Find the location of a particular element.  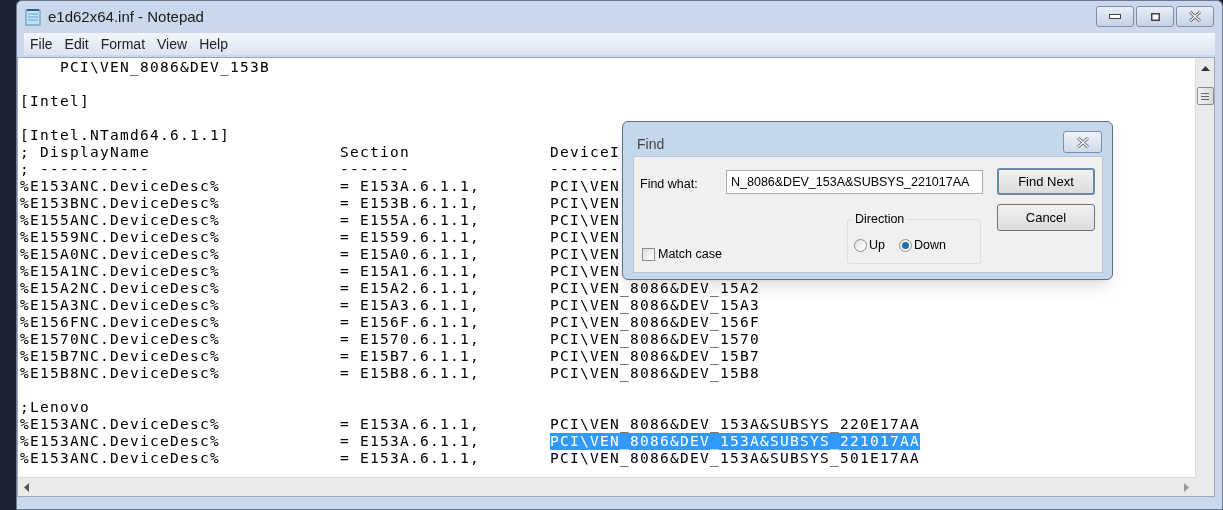

text-cell: = E15B7.6.1.1, is located at coordinates (410, 356).